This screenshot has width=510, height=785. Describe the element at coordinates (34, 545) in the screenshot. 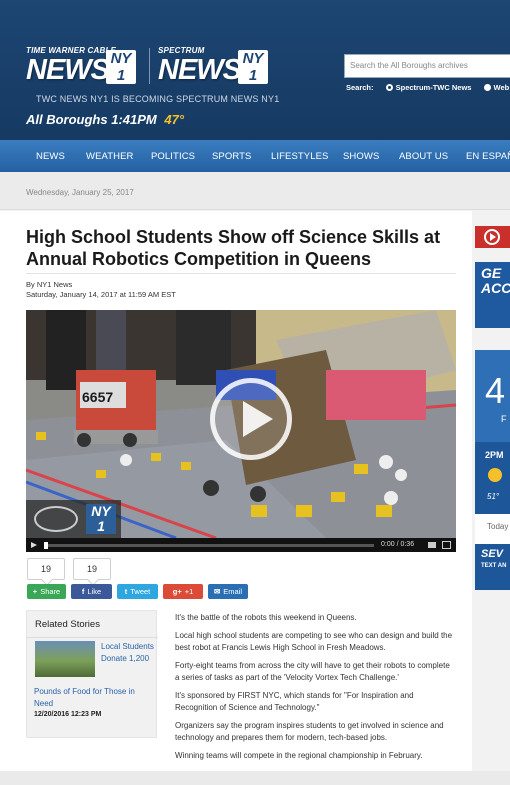

I see `play-icon` at that location.